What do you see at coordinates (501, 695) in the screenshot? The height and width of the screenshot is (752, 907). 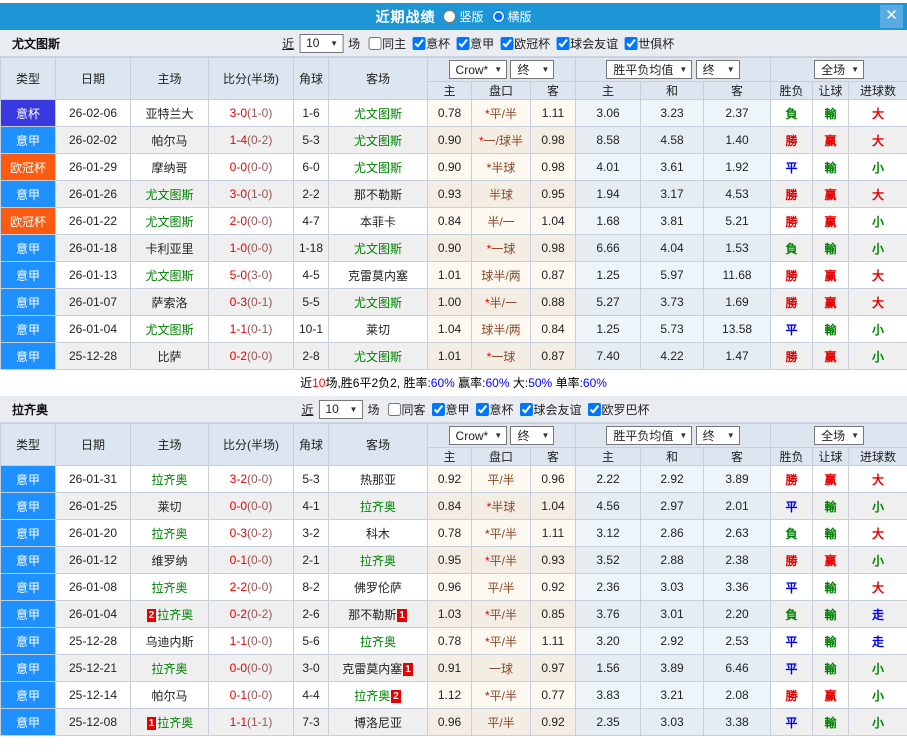 I see `cell-handicap: *平/半` at bounding box center [501, 695].